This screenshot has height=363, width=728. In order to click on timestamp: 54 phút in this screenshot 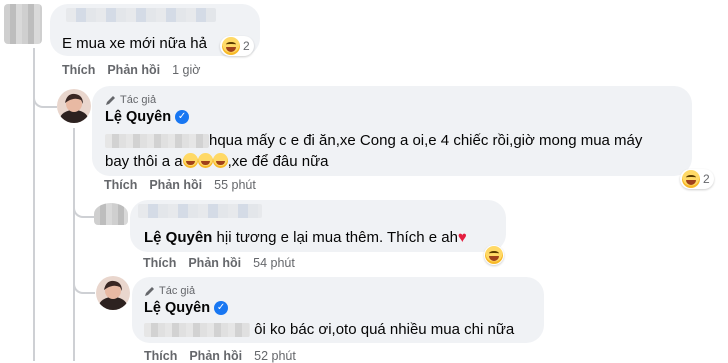, I will do `click(274, 263)`.